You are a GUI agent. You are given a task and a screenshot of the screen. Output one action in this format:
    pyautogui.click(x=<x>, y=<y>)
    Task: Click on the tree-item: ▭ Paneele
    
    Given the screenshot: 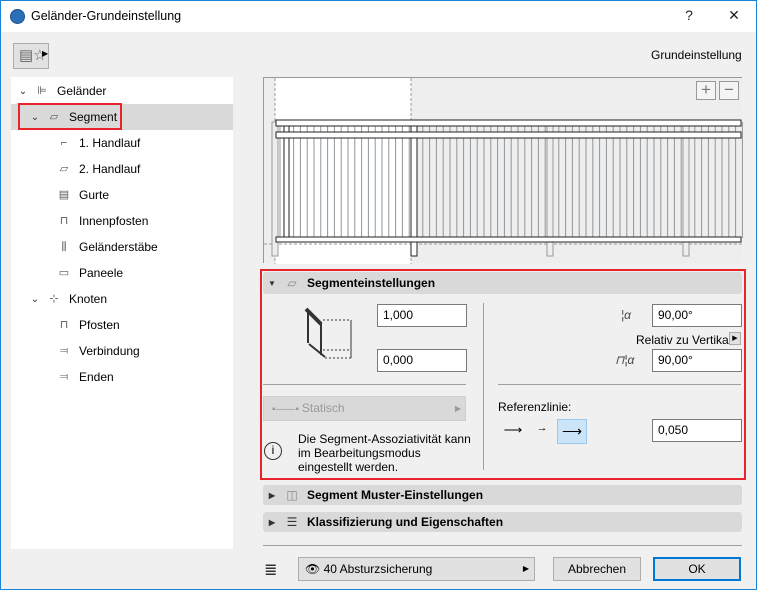 What is the action you would take?
    pyautogui.click(x=122, y=273)
    